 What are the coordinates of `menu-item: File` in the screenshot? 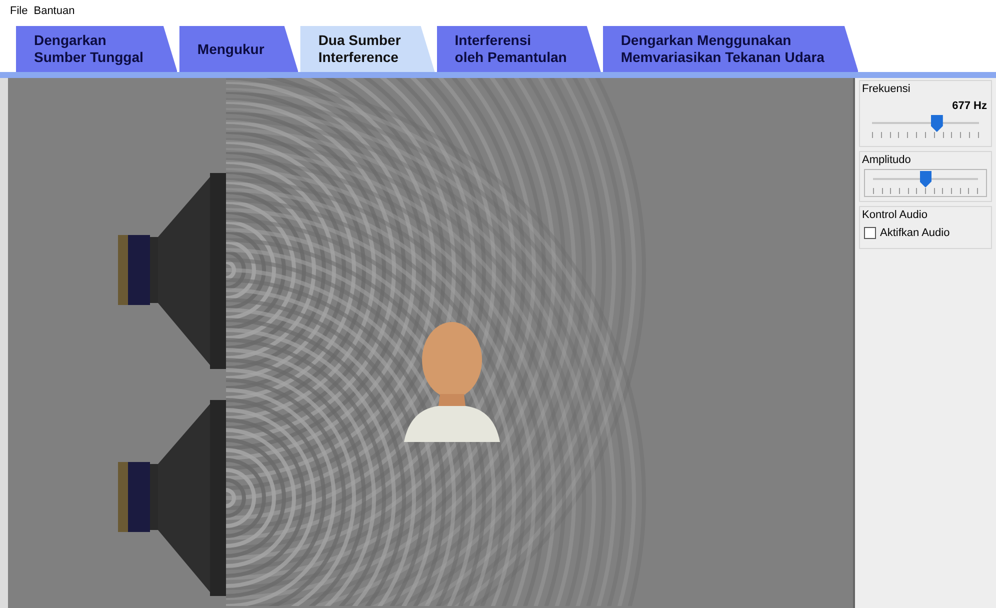 It's located at (19, 11).